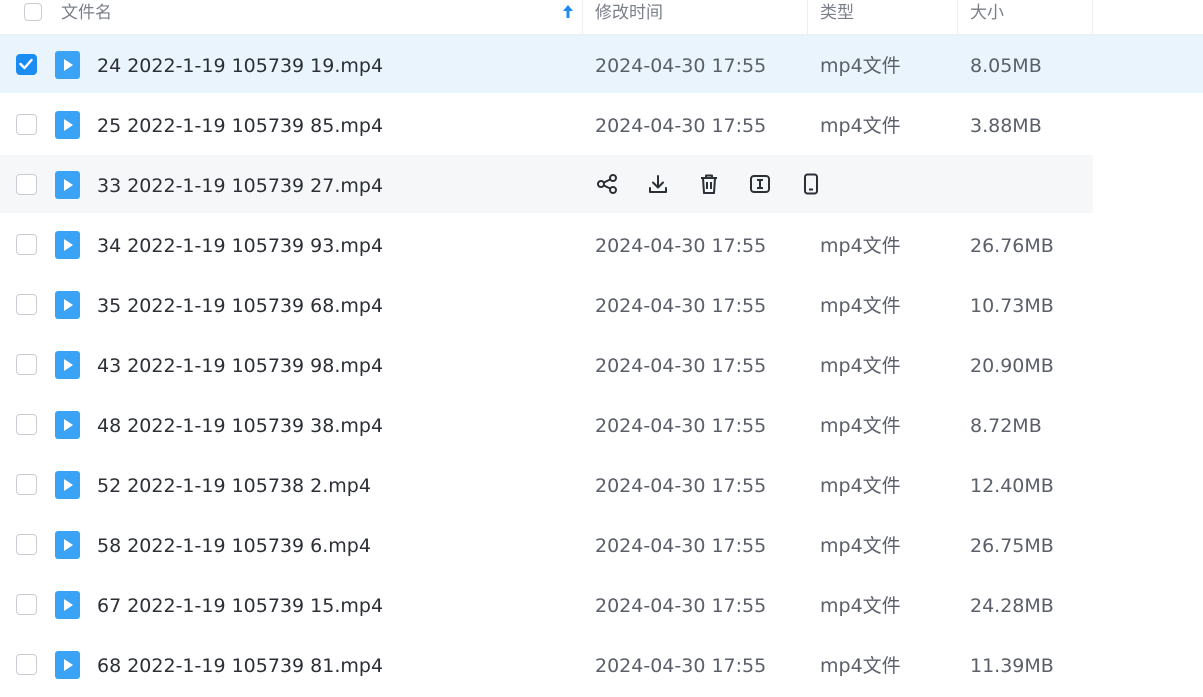 Image resolution: width=1203 pixels, height=697 pixels. Describe the element at coordinates (760, 184) in the screenshot. I see `rename-icon` at that location.